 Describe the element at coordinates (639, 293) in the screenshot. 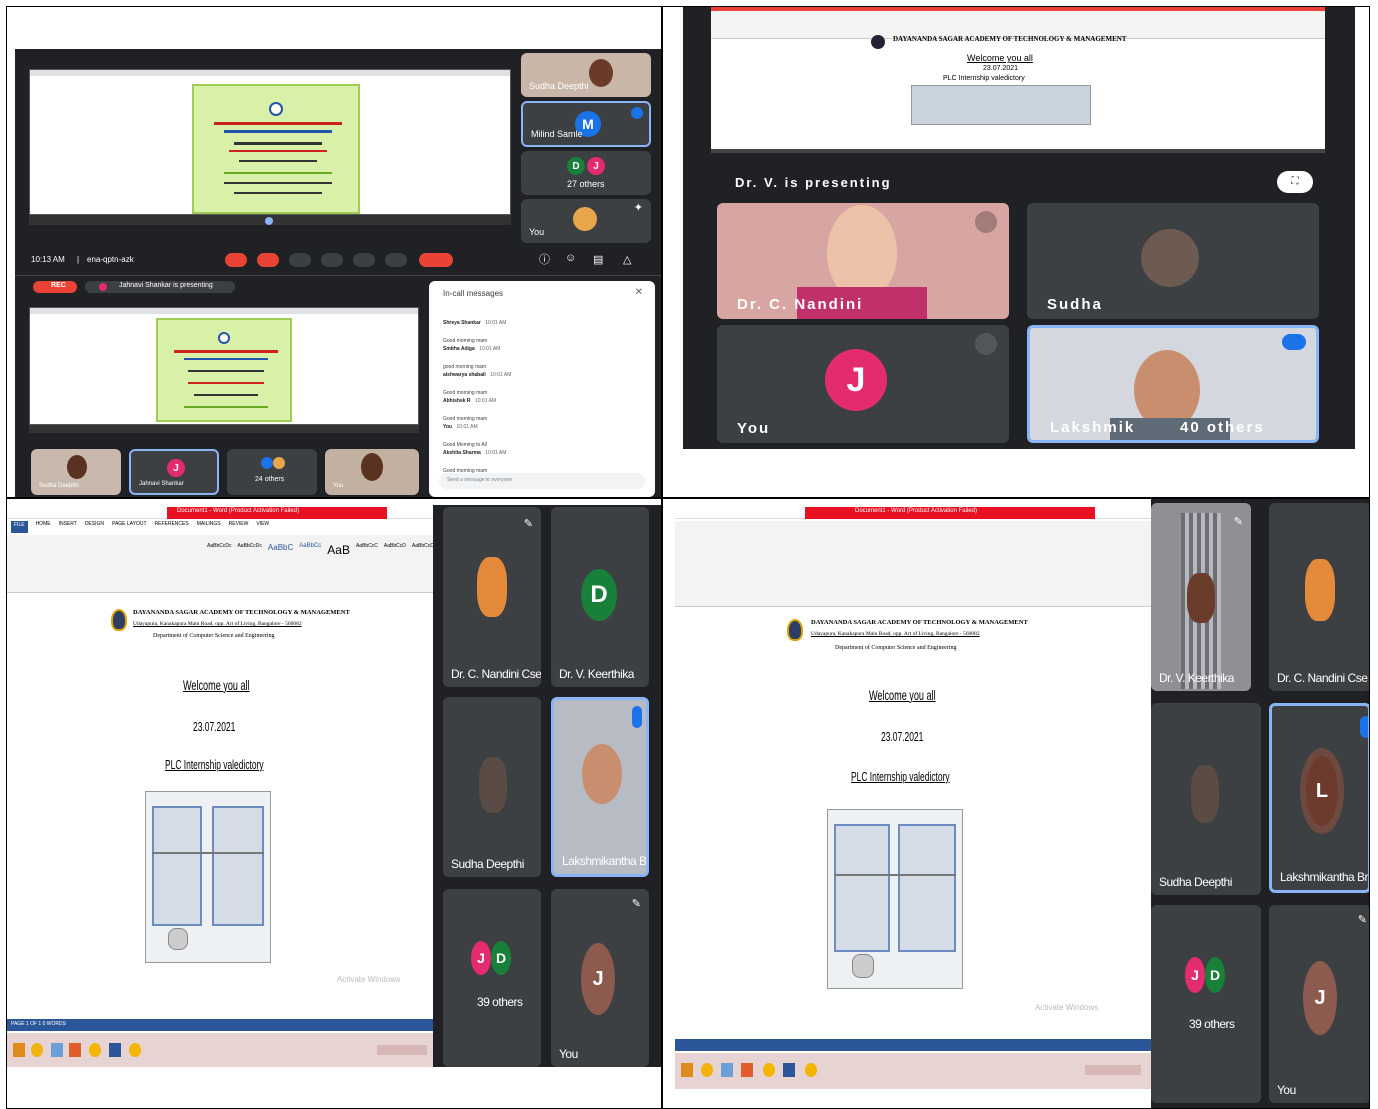

I see `close-icon: ✕` at that location.